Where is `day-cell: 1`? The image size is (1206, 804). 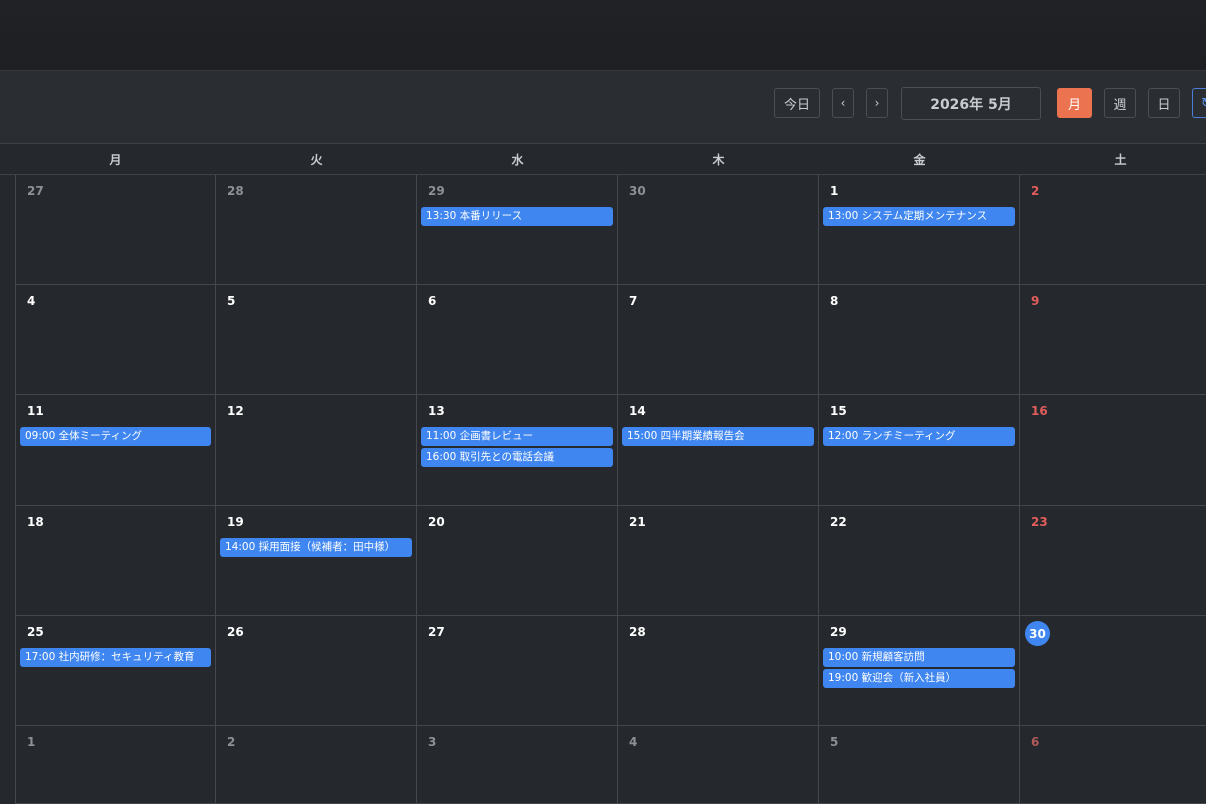
day-cell: 1 is located at coordinates (115, 765).